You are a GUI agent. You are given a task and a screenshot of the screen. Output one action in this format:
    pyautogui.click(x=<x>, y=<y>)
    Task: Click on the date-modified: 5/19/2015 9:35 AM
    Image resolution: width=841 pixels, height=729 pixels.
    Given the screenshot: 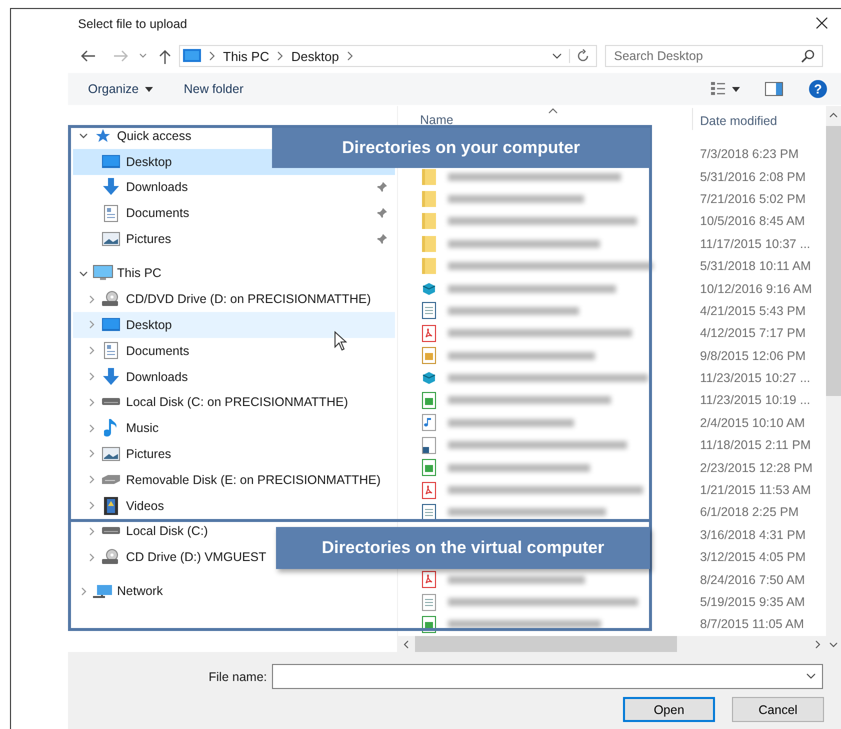 What is the action you would take?
    pyautogui.click(x=752, y=602)
    